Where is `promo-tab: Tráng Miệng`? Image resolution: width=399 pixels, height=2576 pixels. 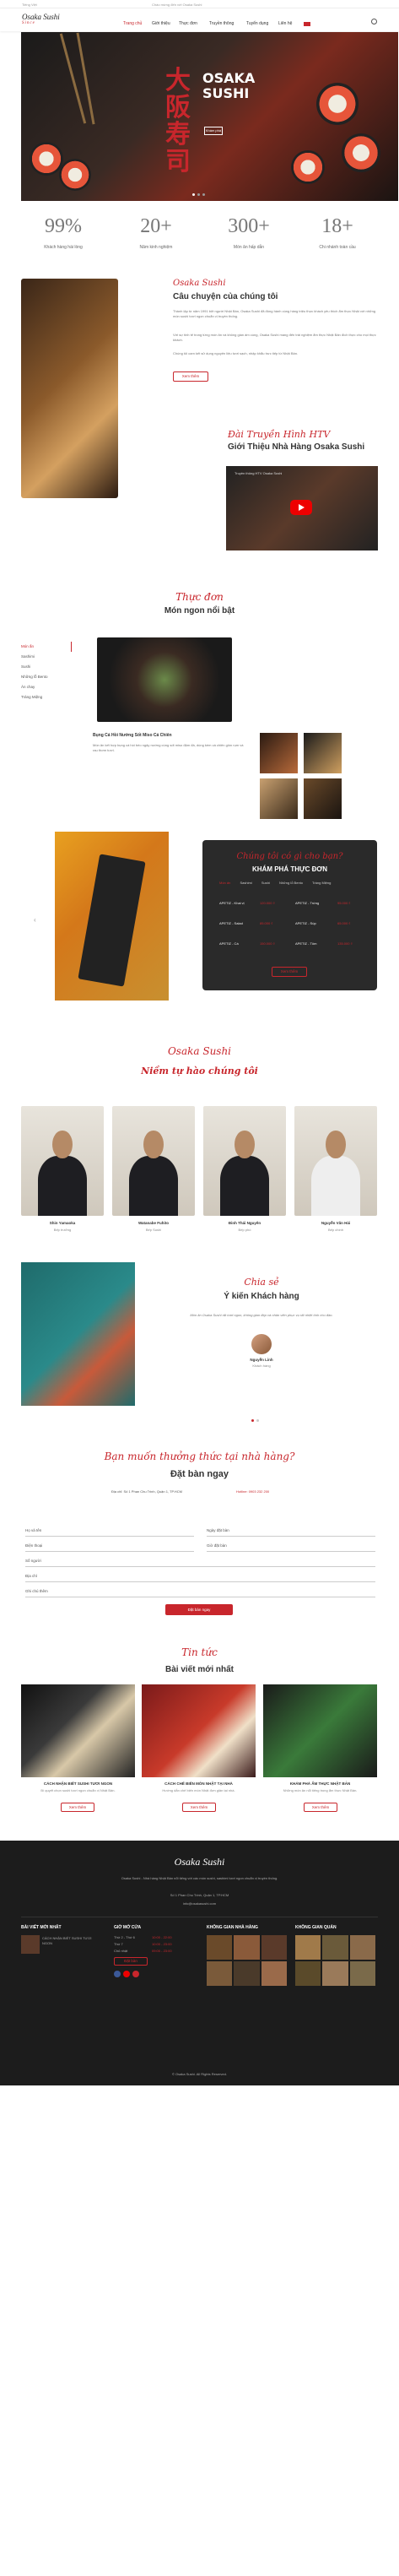
promo-tab: Tráng Miệng is located at coordinates (322, 883).